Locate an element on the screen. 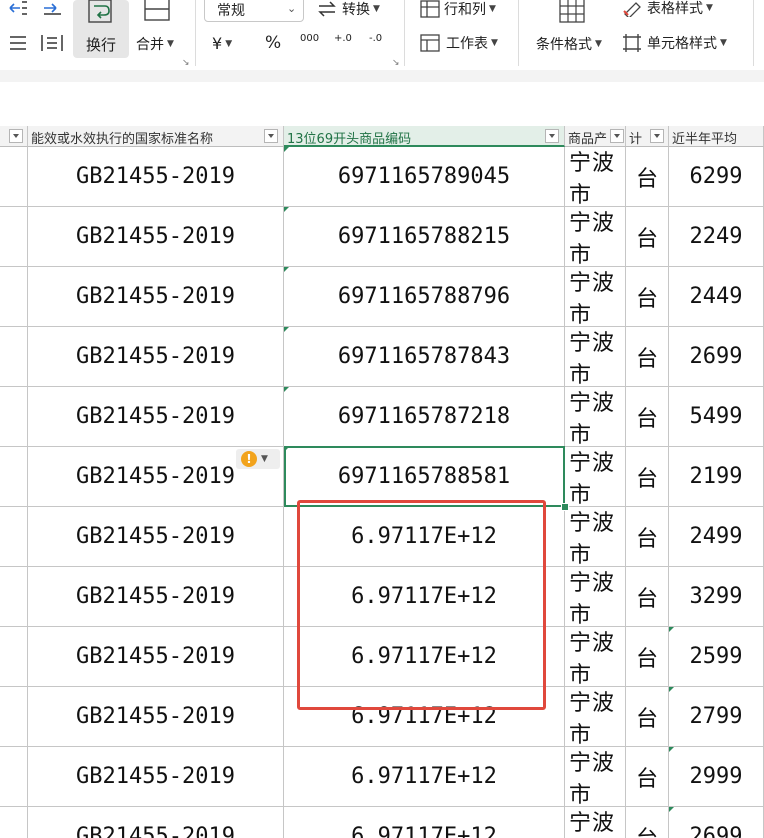 The height and width of the screenshot is (838, 764). product-code-cell: 6971165787218 is located at coordinates (424, 417).